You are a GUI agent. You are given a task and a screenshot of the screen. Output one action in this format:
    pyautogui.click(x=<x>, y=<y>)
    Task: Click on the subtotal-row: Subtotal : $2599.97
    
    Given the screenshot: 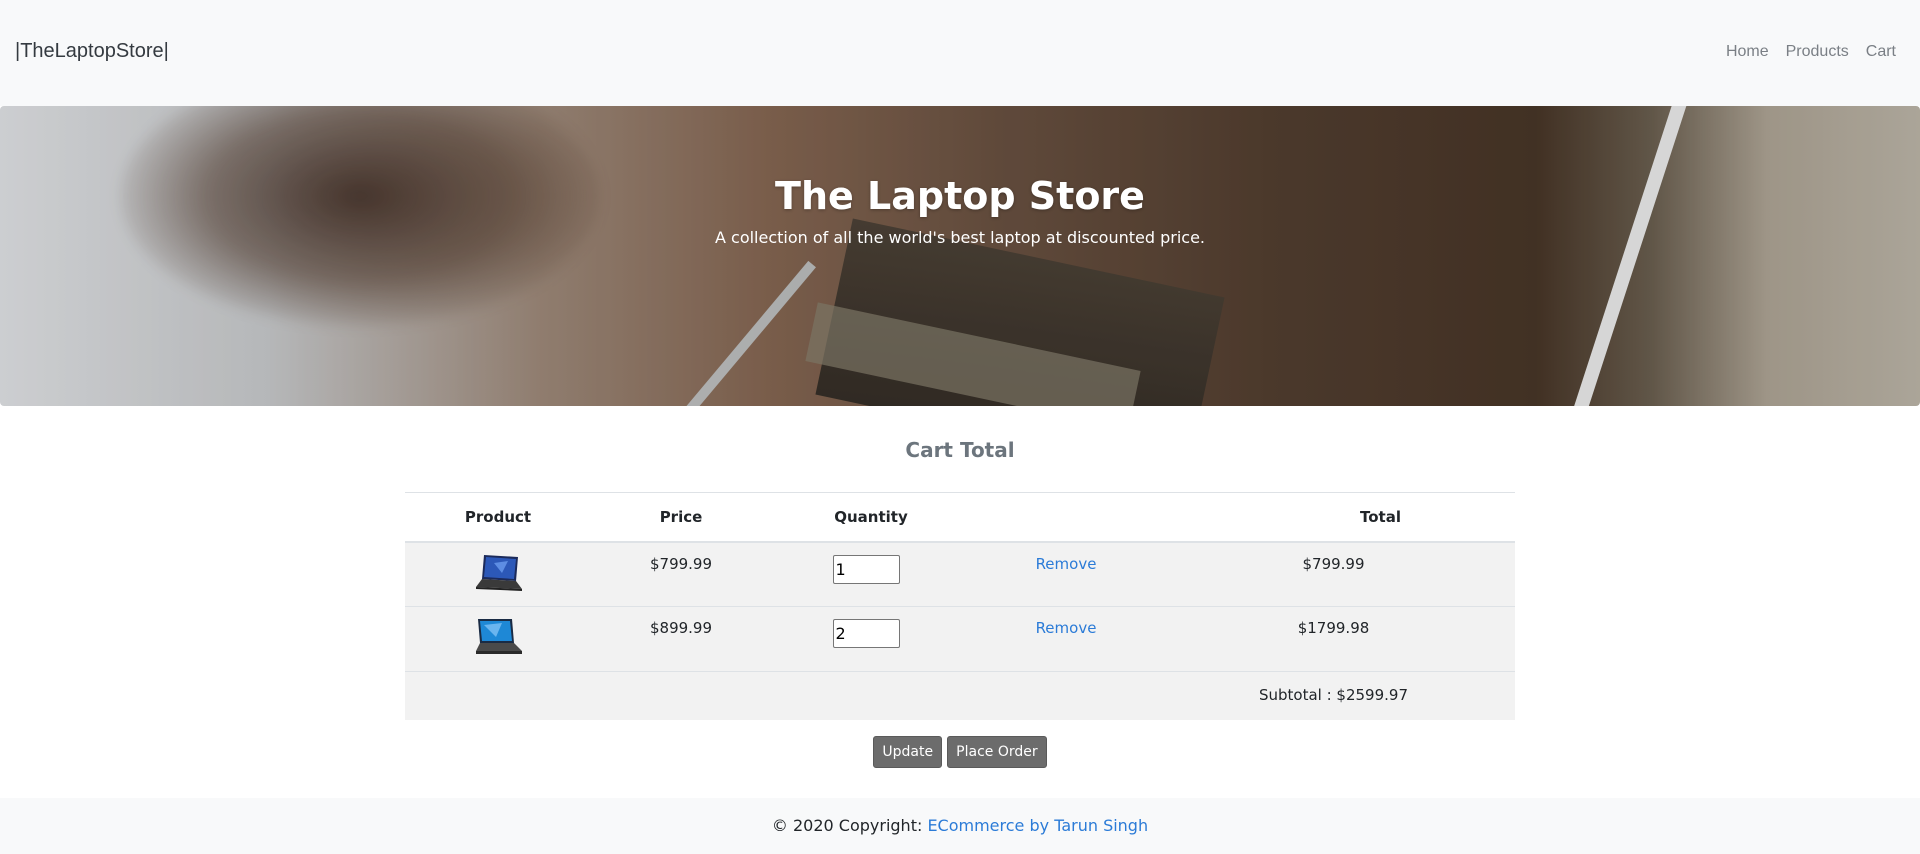 What is the action you would take?
    pyautogui.click(x=960, y=695)
    